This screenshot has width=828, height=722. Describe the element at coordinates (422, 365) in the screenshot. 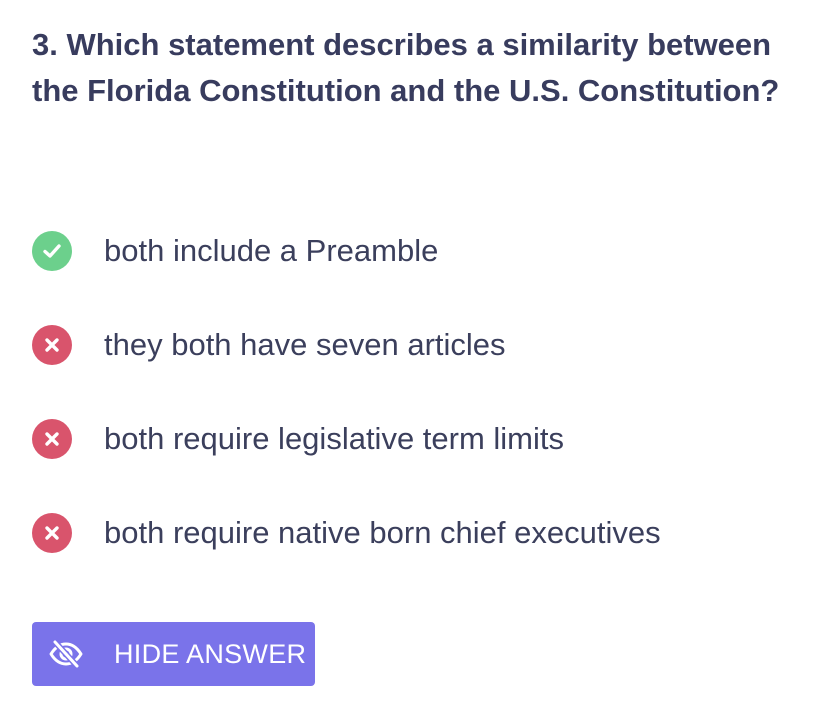

I see `answer-option-incorrect: they both have seven articles` at that location.